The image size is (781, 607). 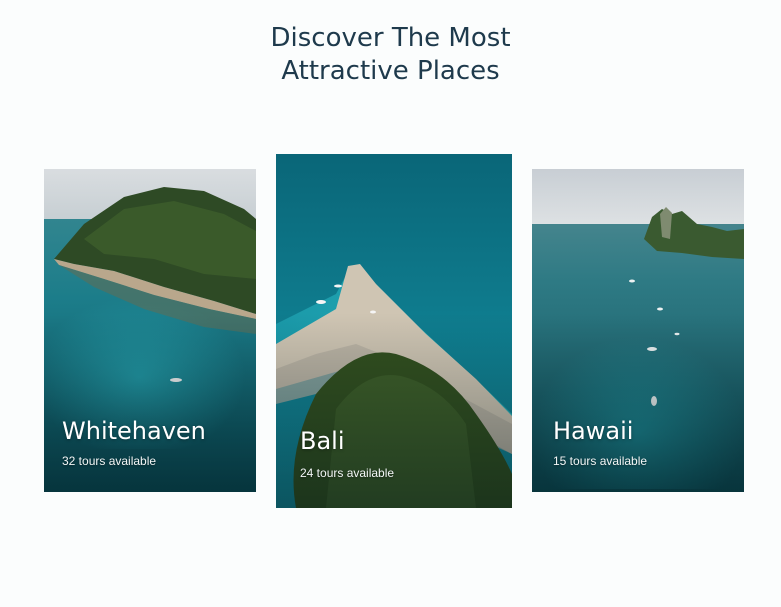 I want to click on destination-name: Bali, so click(x=322, y=441).